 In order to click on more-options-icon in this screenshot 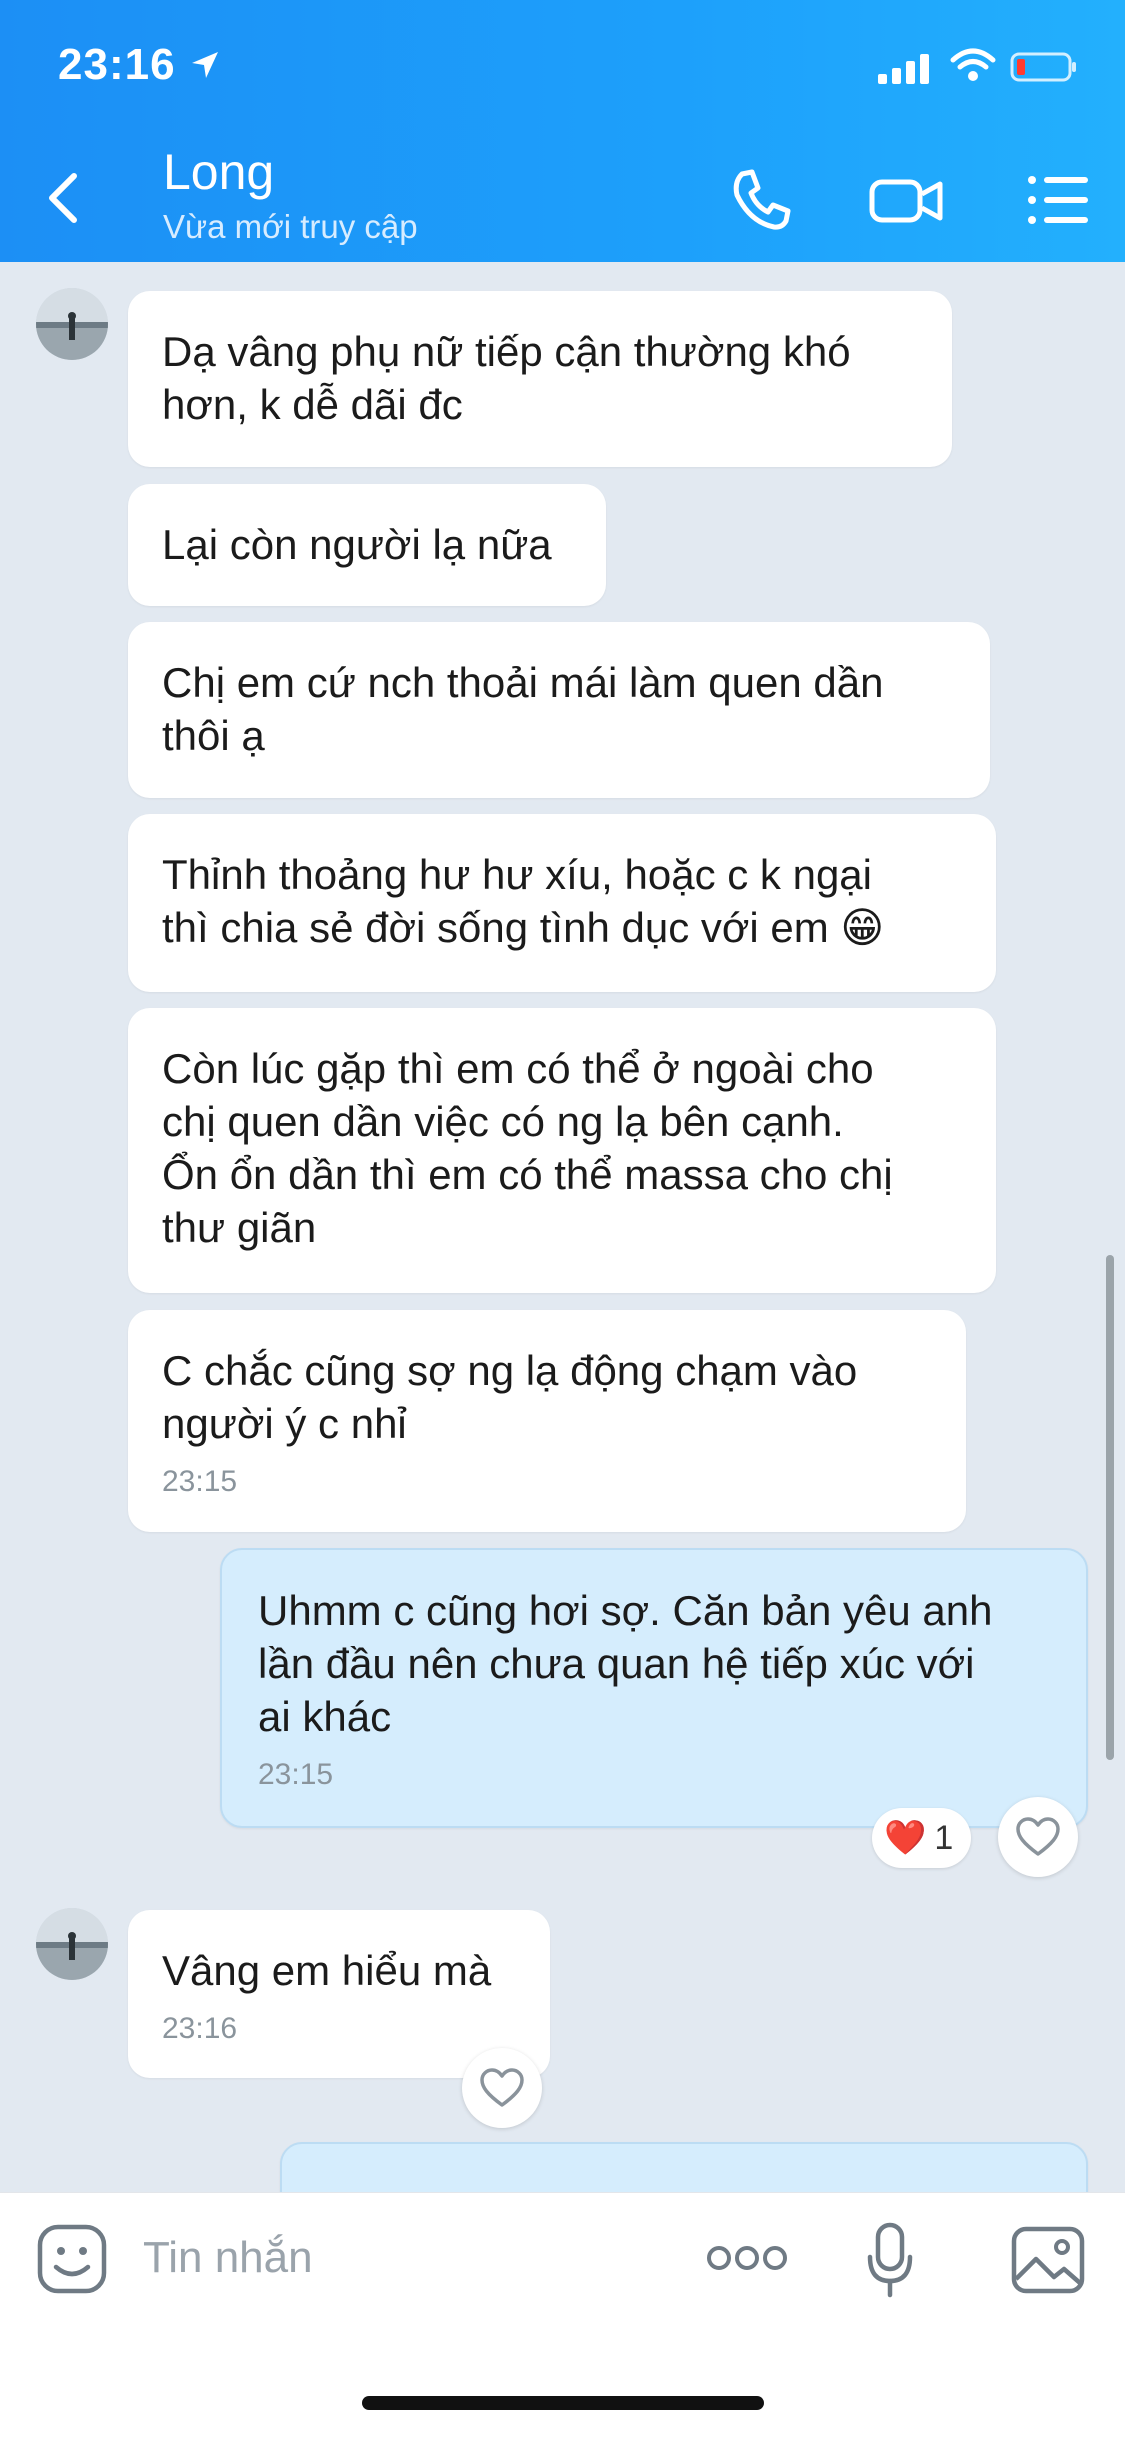, I will do `click(747, 2258)`.